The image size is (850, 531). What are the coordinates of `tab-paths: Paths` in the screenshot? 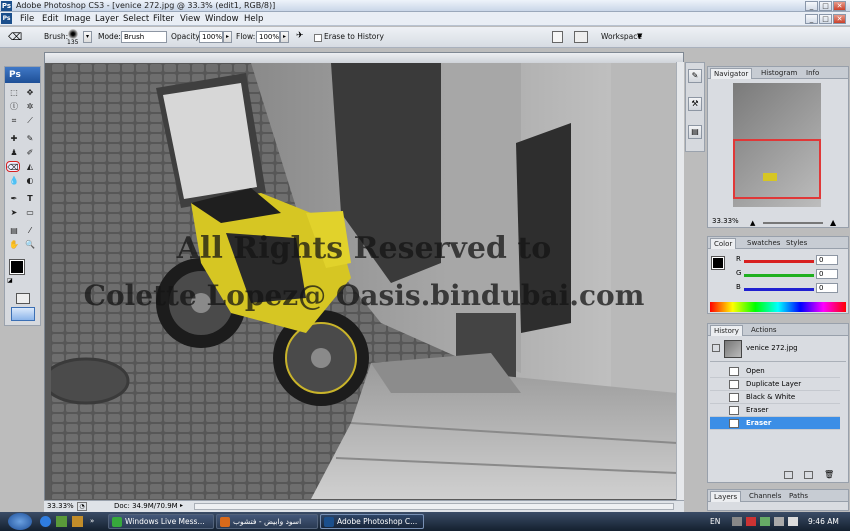 It's located at (798, 496).